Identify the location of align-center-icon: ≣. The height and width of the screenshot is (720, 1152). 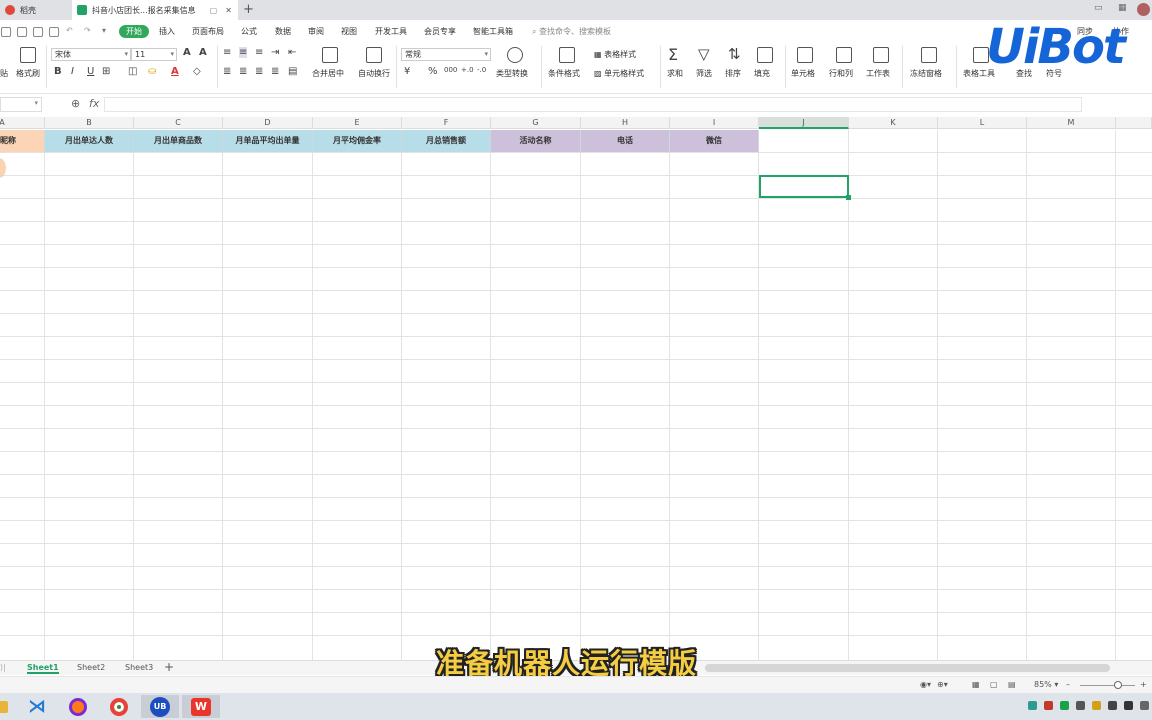
(243, 71).